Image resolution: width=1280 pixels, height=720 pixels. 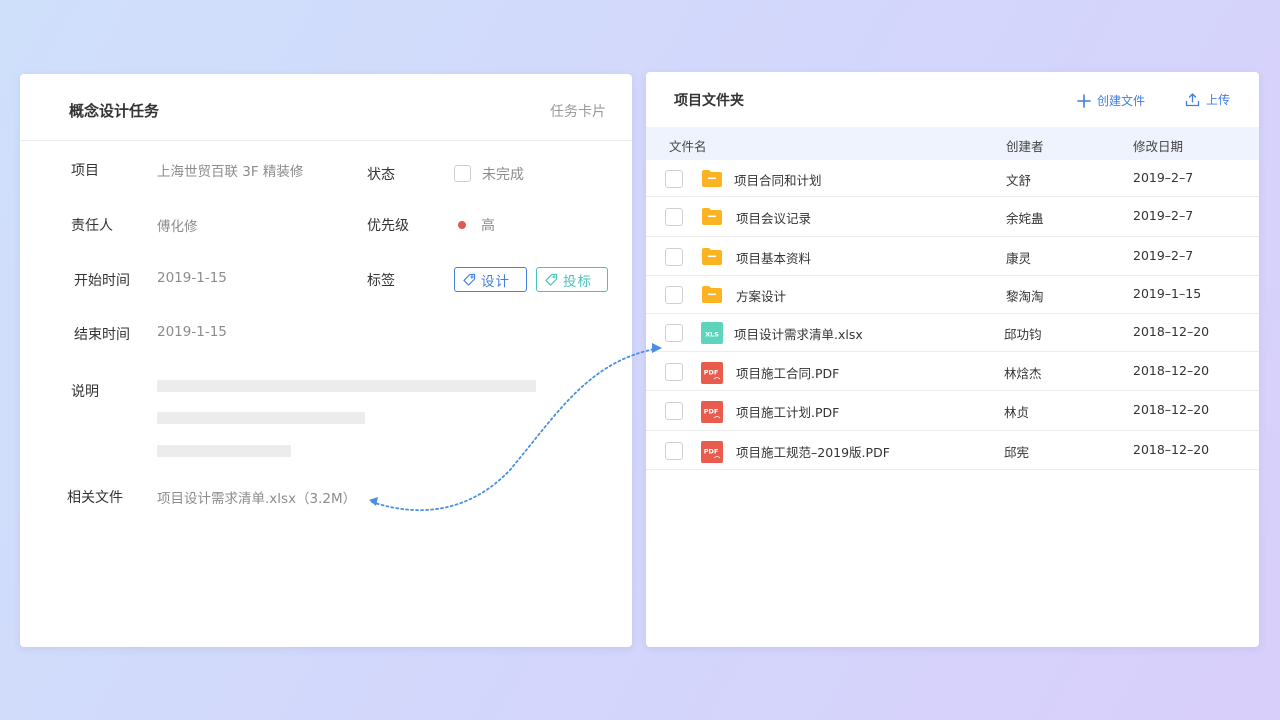 I want to click on file-creator: 林焓杰, so click(x=1023, y=373).